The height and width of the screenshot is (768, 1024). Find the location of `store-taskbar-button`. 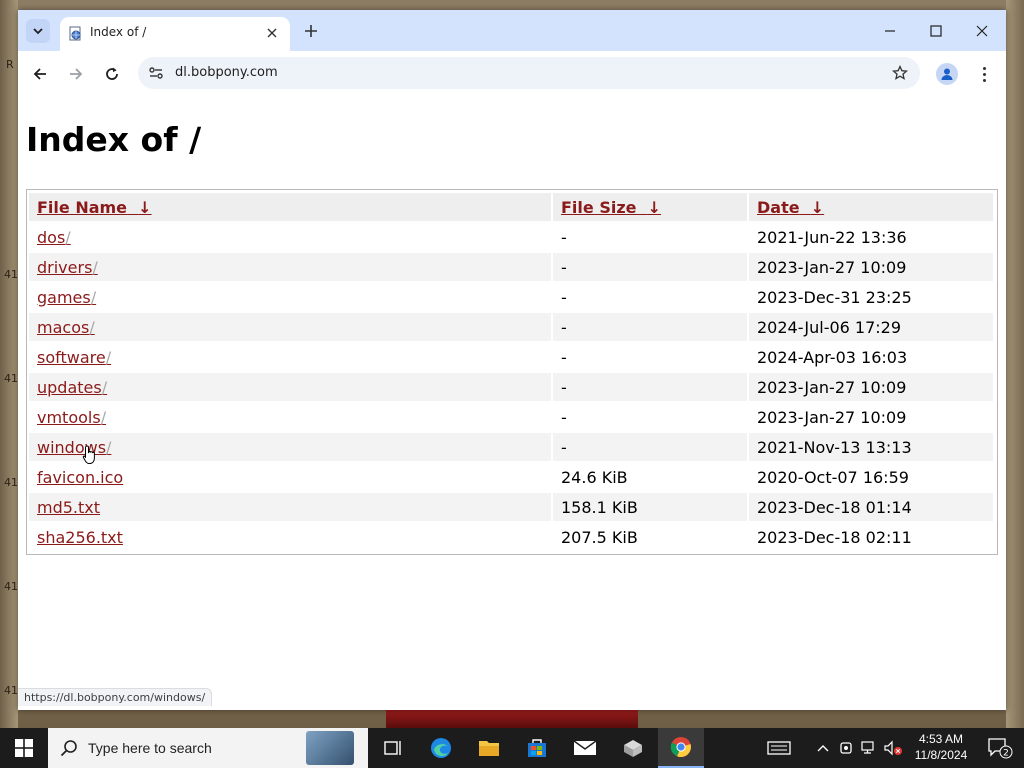

store-taskbar-button is located at coordinates (537, 748).